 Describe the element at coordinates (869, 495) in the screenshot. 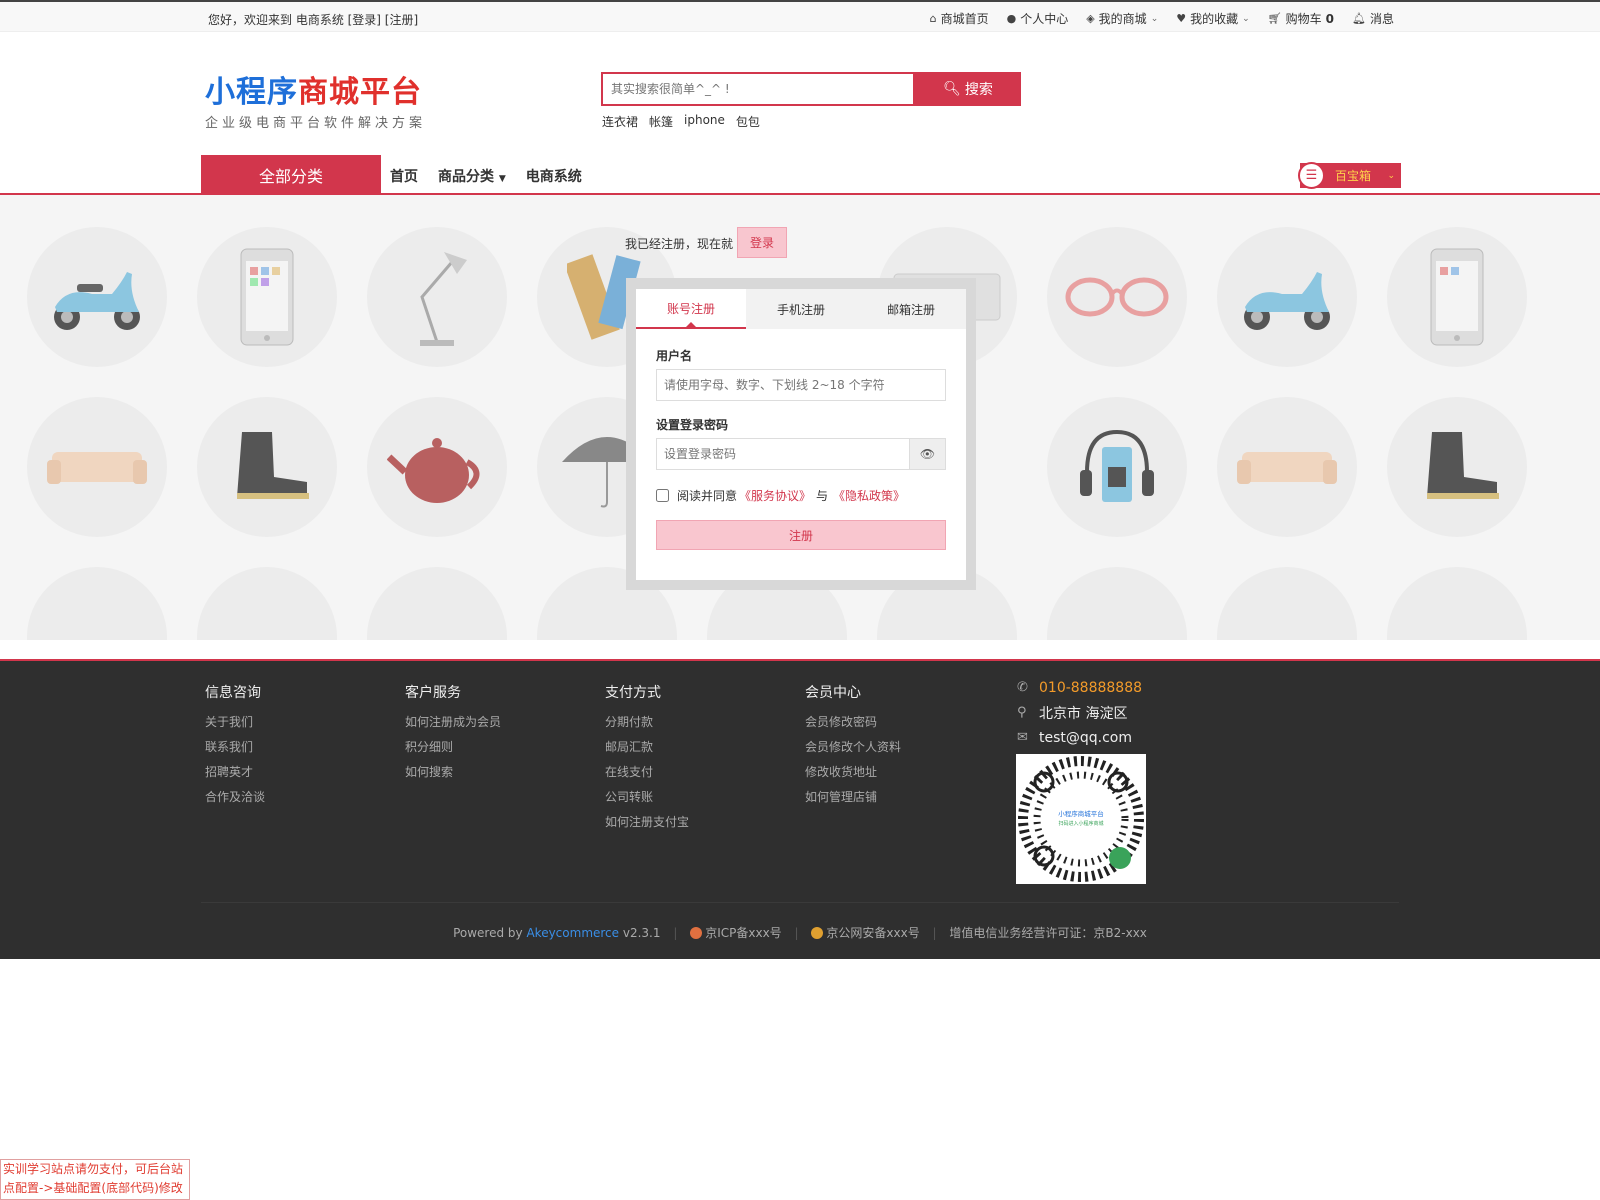

I see `privacy-policy-link: 《隐私政策》` at that location.